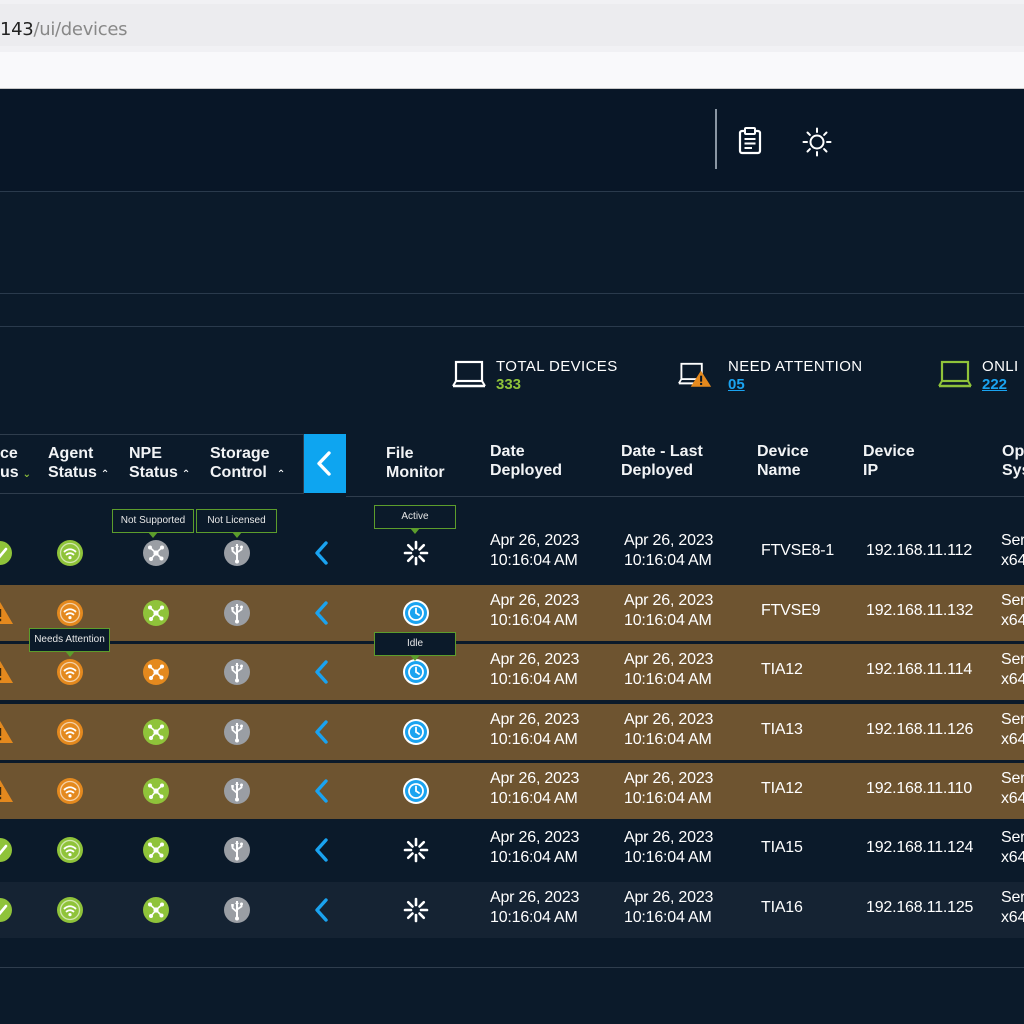  I want to click on column-storage-control: Storage Control ⌃, so click(247, 464).